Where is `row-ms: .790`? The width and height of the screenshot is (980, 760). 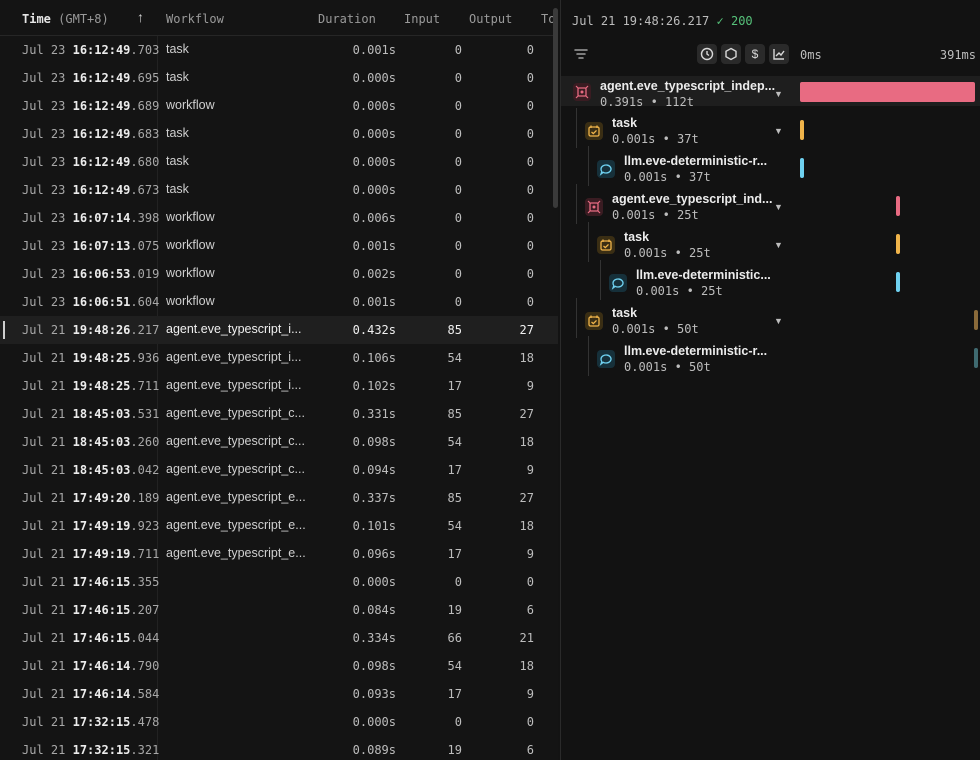
row-ms: .790 is located at coordinates (145, 666).